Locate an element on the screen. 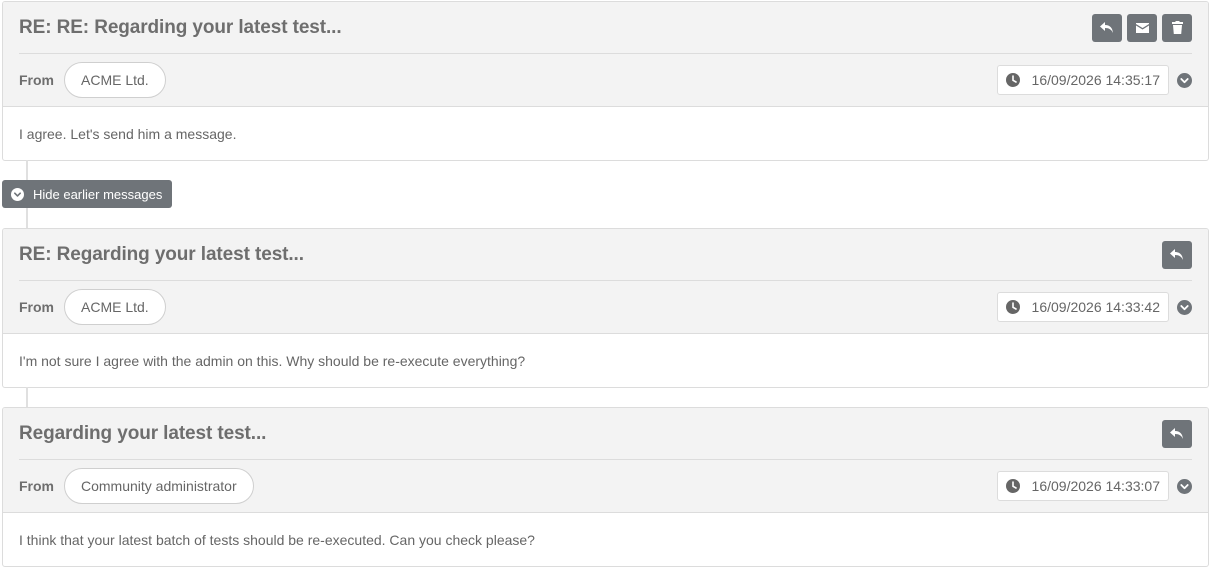 This screenshot has height=568, width=1212. date-group: 16/09/2026 14:33:42 is located at coordinates (1094, 307).